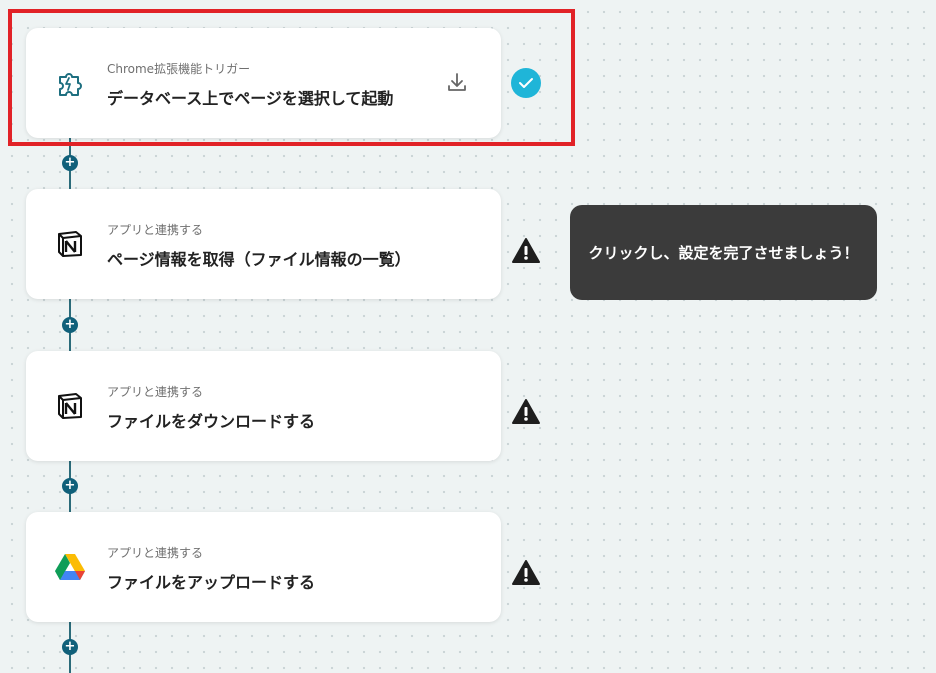 The height and width of the screenshot is (673, 936). What do you see at coordinates (263, 244) in the screenshot?
I see `step-card-notion-get-page: アプリと連携する ページ情報を取得（ファイル情報の一覧）` at bounding box center [263, 244].